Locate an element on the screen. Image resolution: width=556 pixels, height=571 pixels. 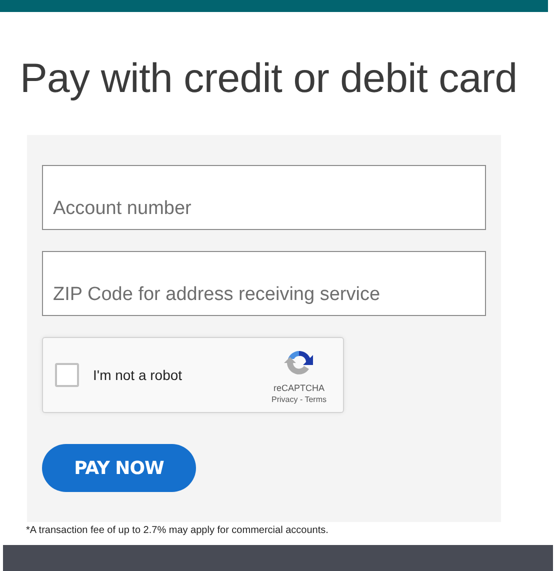
footnote: *A transaction fee of up to 2.7% may apply for commercial accounts. is located at coordinates (178, 530).